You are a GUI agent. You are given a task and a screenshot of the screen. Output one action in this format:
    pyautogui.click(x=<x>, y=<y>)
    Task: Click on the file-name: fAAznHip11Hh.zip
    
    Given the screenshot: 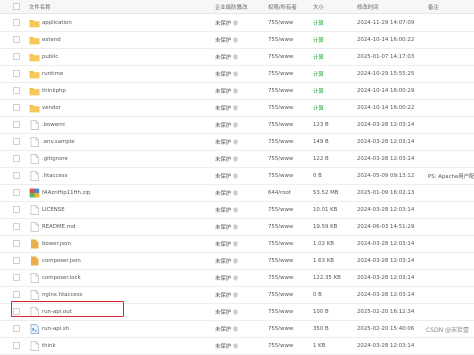 What is the action you would take?
    pyautogui.click(x=122, y=192)
    